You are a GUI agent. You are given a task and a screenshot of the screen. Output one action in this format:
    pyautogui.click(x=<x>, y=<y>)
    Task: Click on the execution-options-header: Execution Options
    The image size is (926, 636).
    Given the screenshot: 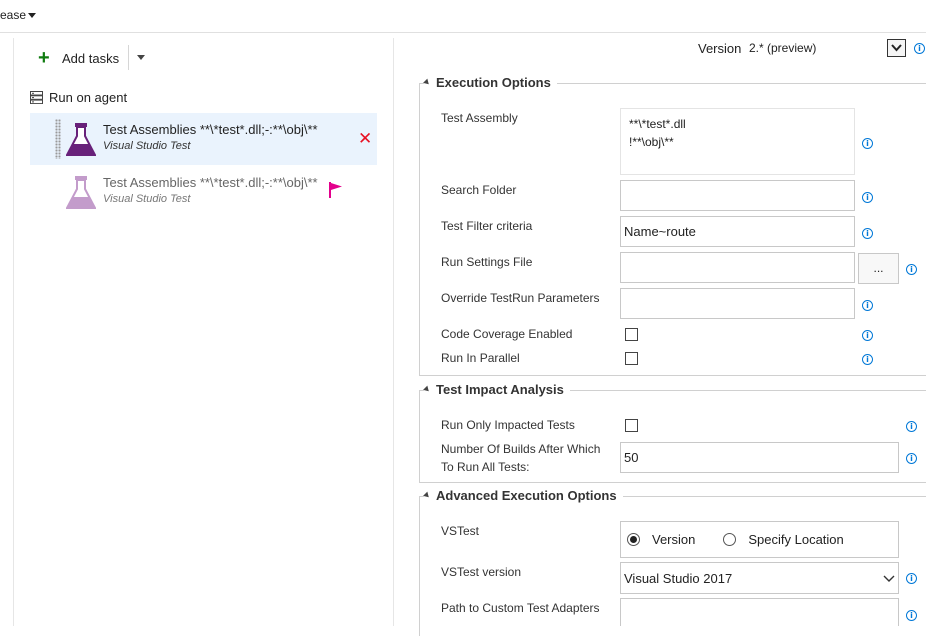 What is the action you would take?
    pyautogui.click(x=490, y=82)
    